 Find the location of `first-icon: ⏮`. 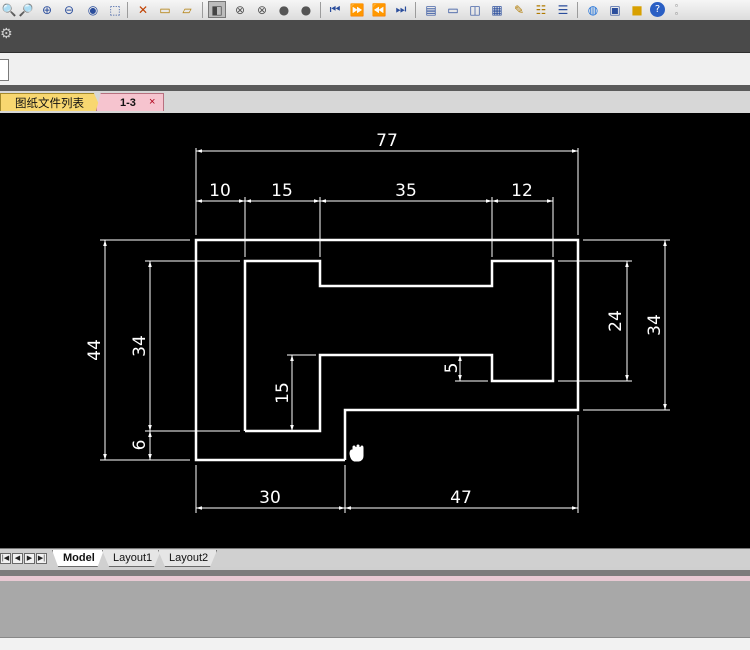

first-icon: ⏮ is located at coordinates (335, 9).